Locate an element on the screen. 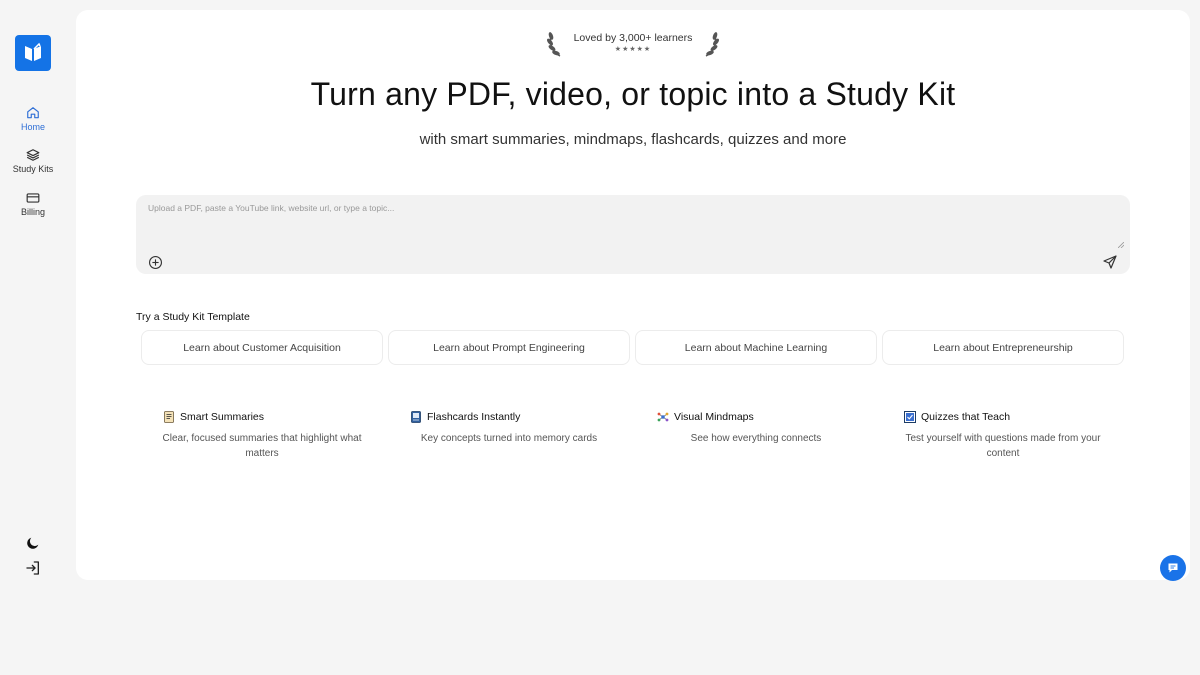  badge-text: Loved by 3,000+ learners is located at coordinates (633, 38).